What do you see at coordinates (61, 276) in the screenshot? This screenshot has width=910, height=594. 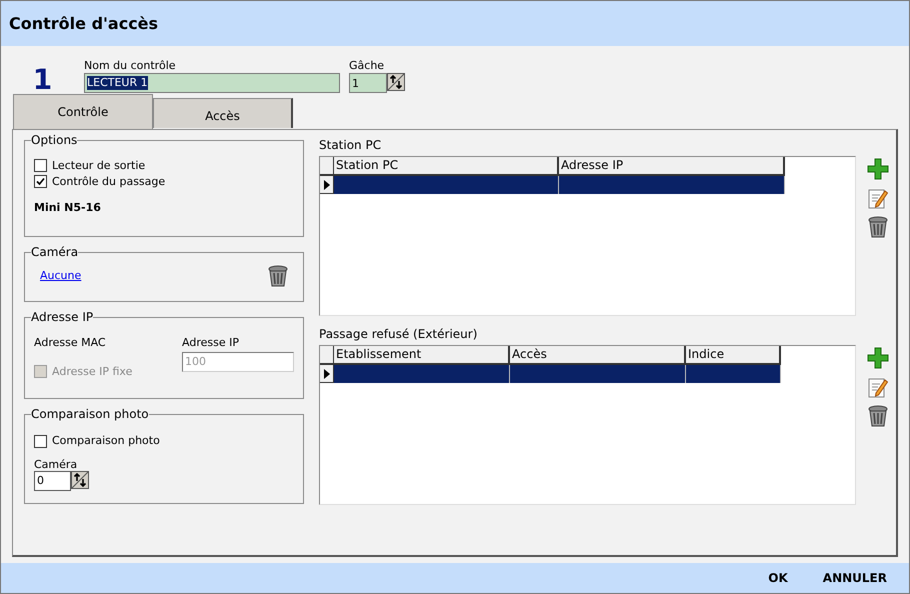 I see `camera-link: Aucune` at bounding box center [61, 276].